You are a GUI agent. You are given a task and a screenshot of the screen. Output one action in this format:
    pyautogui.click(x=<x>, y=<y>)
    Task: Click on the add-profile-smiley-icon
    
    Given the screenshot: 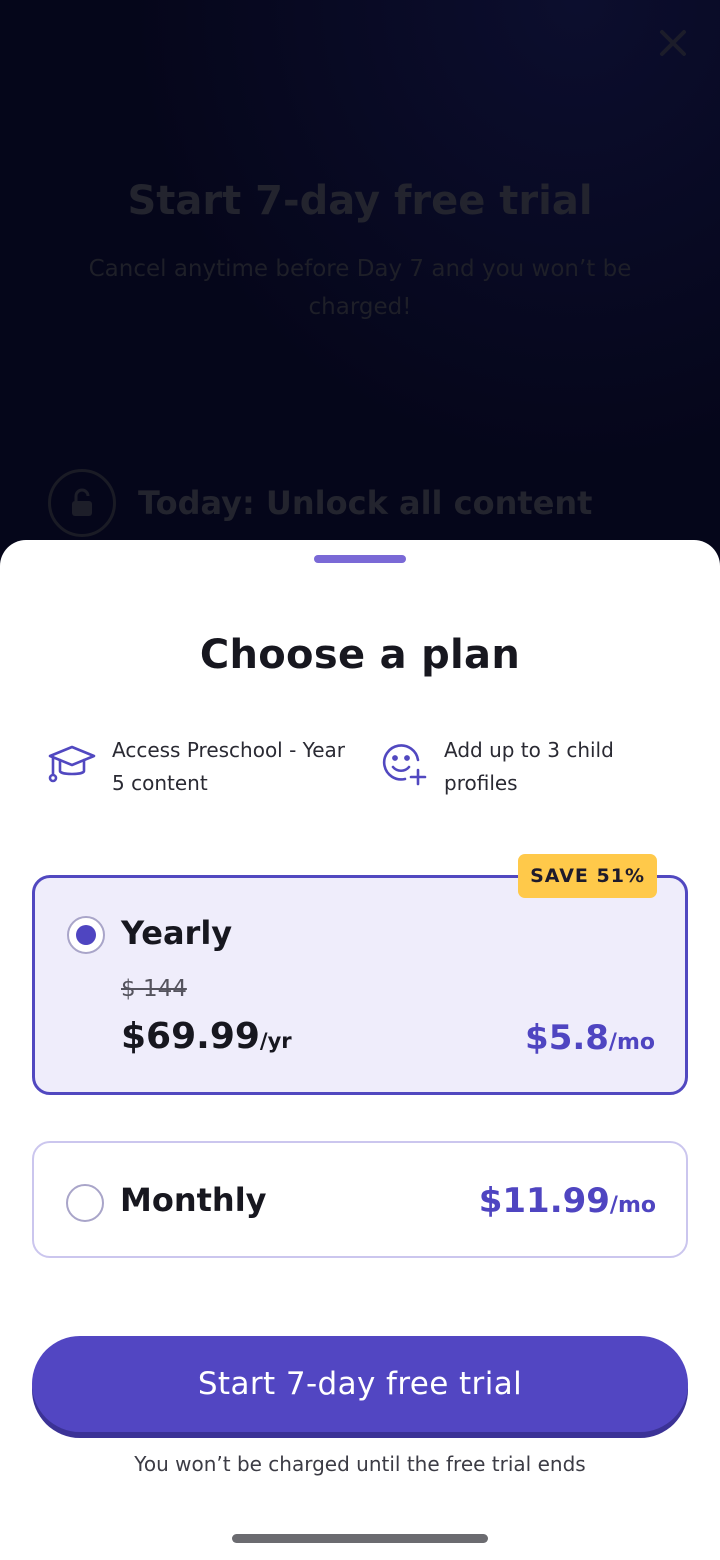 What is the action you would take?
    pyautogui.click(x=404, y=764)
    